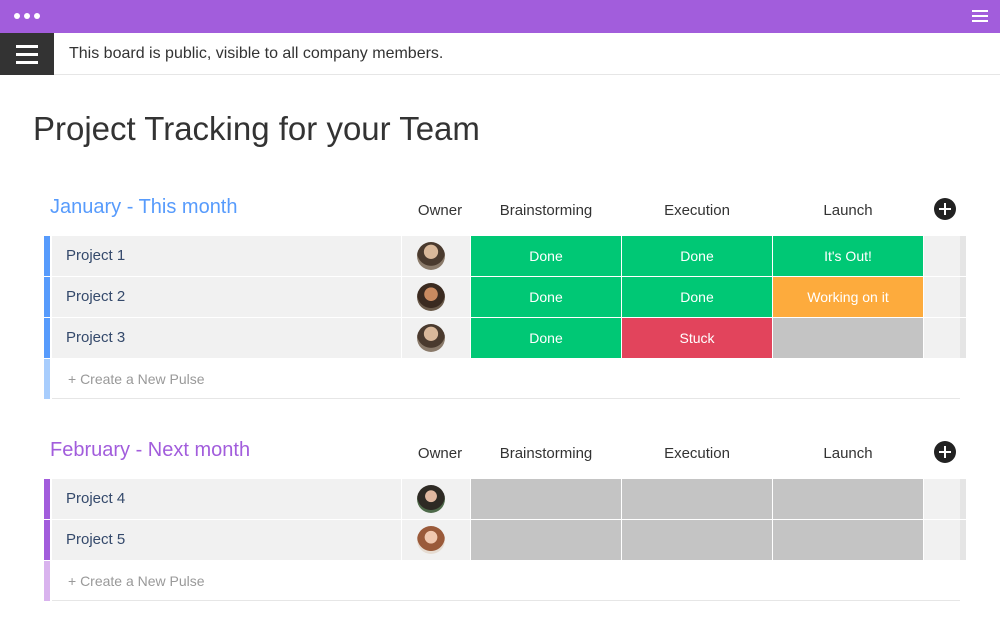 Image resolution: width=1000 pixels, height=622 pixels. I want to click on pulse-name-cell: Project 3, so click(226, 338).